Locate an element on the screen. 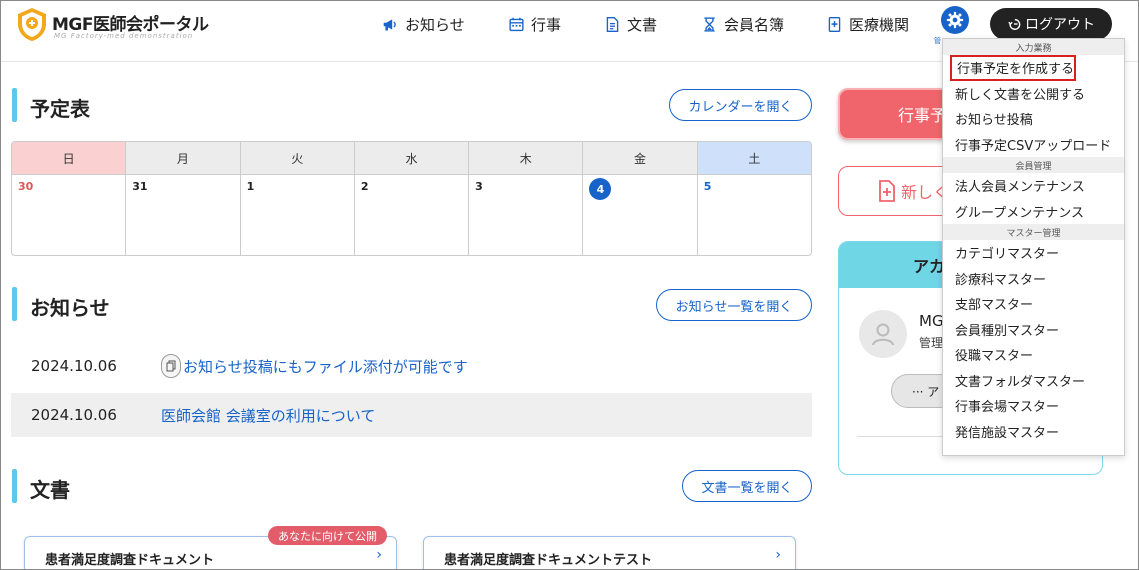 The image size is (1139, 570). nav-medical: 医療機関 is located at coordinates (867, 24).